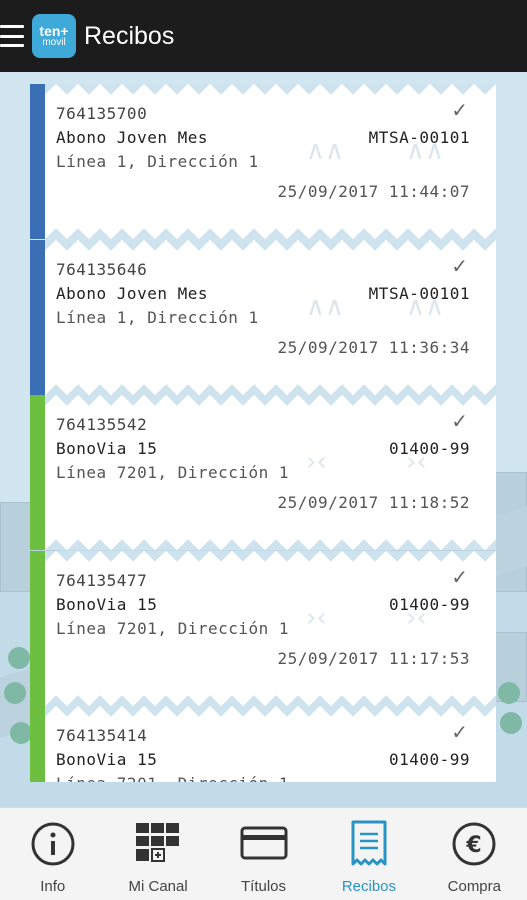  I want to click on nav-compra-label: Compra, so click(474, 886).